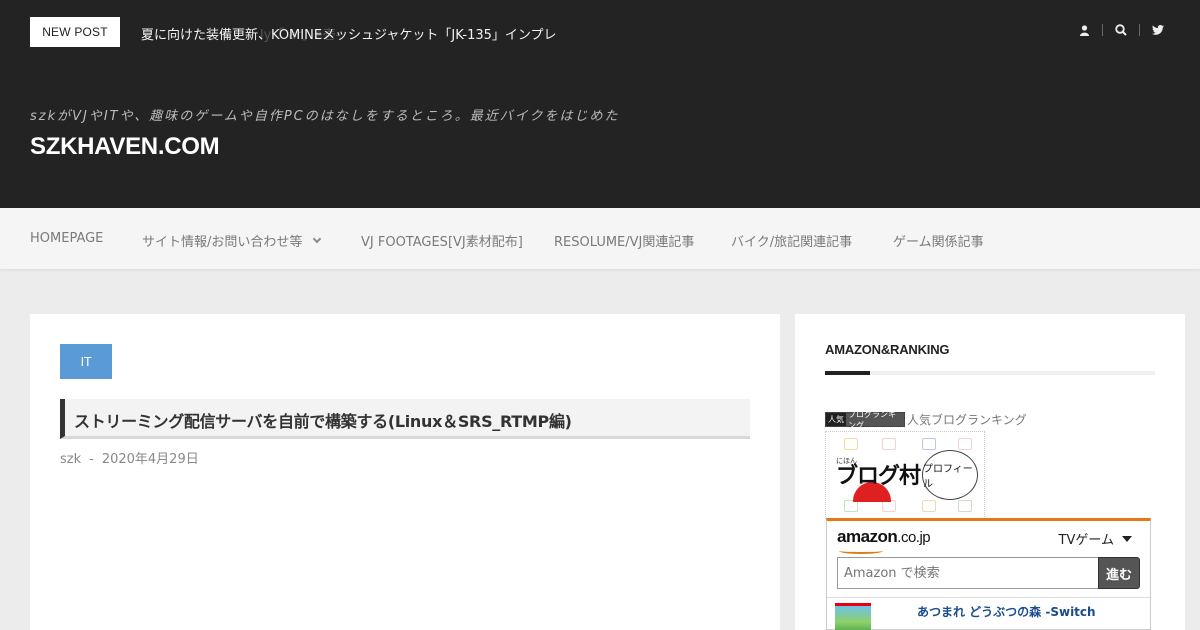 Image resolution: width=1200 pixels, height=630 pixels. What do you see at coordinates (887, 349) in the screenshot?
I see `widget-title: AMAZON&RANKING` at bounding box center [887, 349].